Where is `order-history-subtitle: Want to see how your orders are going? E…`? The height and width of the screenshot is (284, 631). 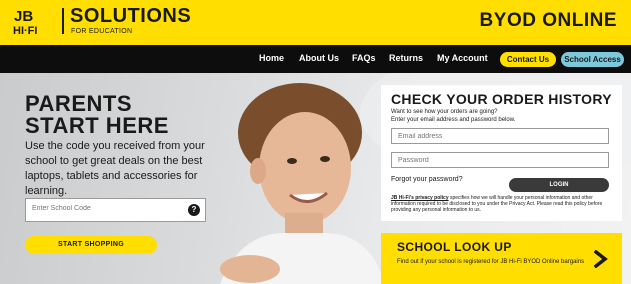
order-history-subtitle: Want to see how your orders are going? E… is located at coordinates (503, 116).